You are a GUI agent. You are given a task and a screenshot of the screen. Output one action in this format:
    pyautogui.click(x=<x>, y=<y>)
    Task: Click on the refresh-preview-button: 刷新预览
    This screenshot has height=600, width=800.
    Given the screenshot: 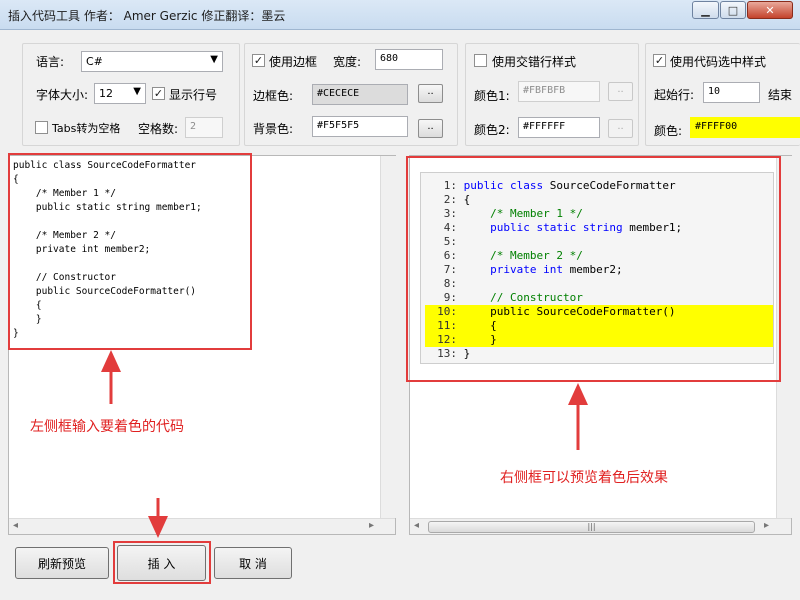 What is the action you would take?
    pyautogui.click(x=62, y=563)
    